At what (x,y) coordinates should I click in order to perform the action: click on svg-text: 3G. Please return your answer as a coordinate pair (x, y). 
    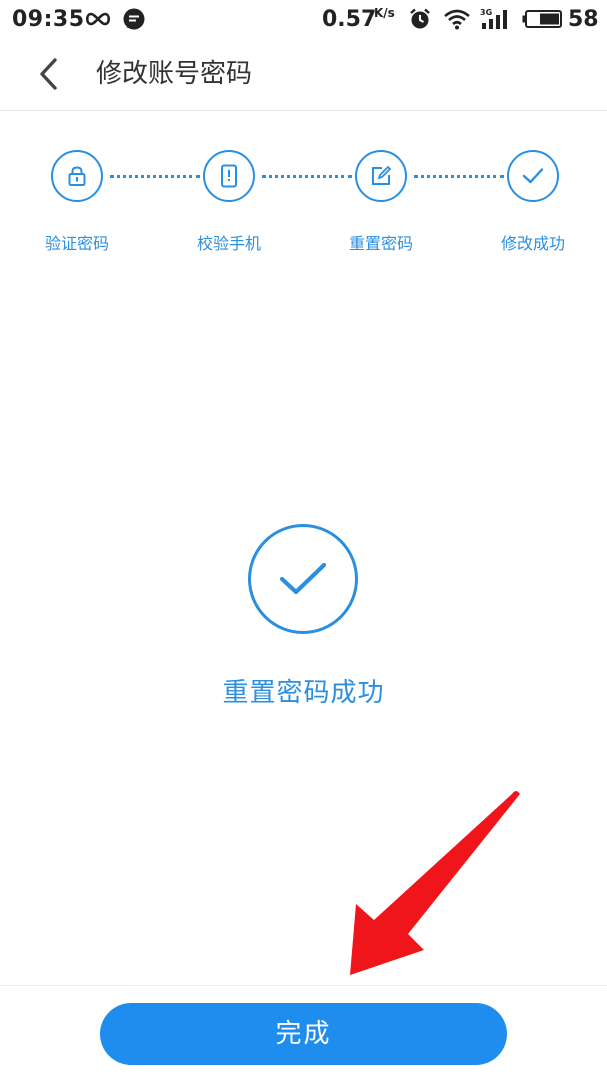
    Looking at the image, I should click on (486, 12).